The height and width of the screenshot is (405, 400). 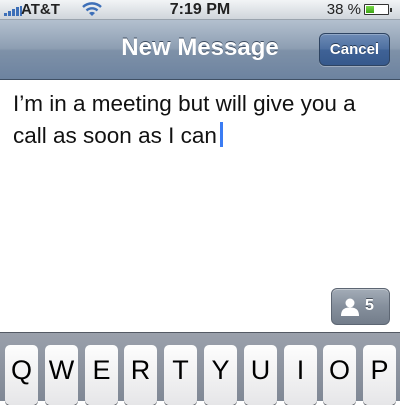 What do you see at coordinates (200, 50) in the screenshot?
I see `nav-bar: New Message Cancel` at bounding box center [200, 50].